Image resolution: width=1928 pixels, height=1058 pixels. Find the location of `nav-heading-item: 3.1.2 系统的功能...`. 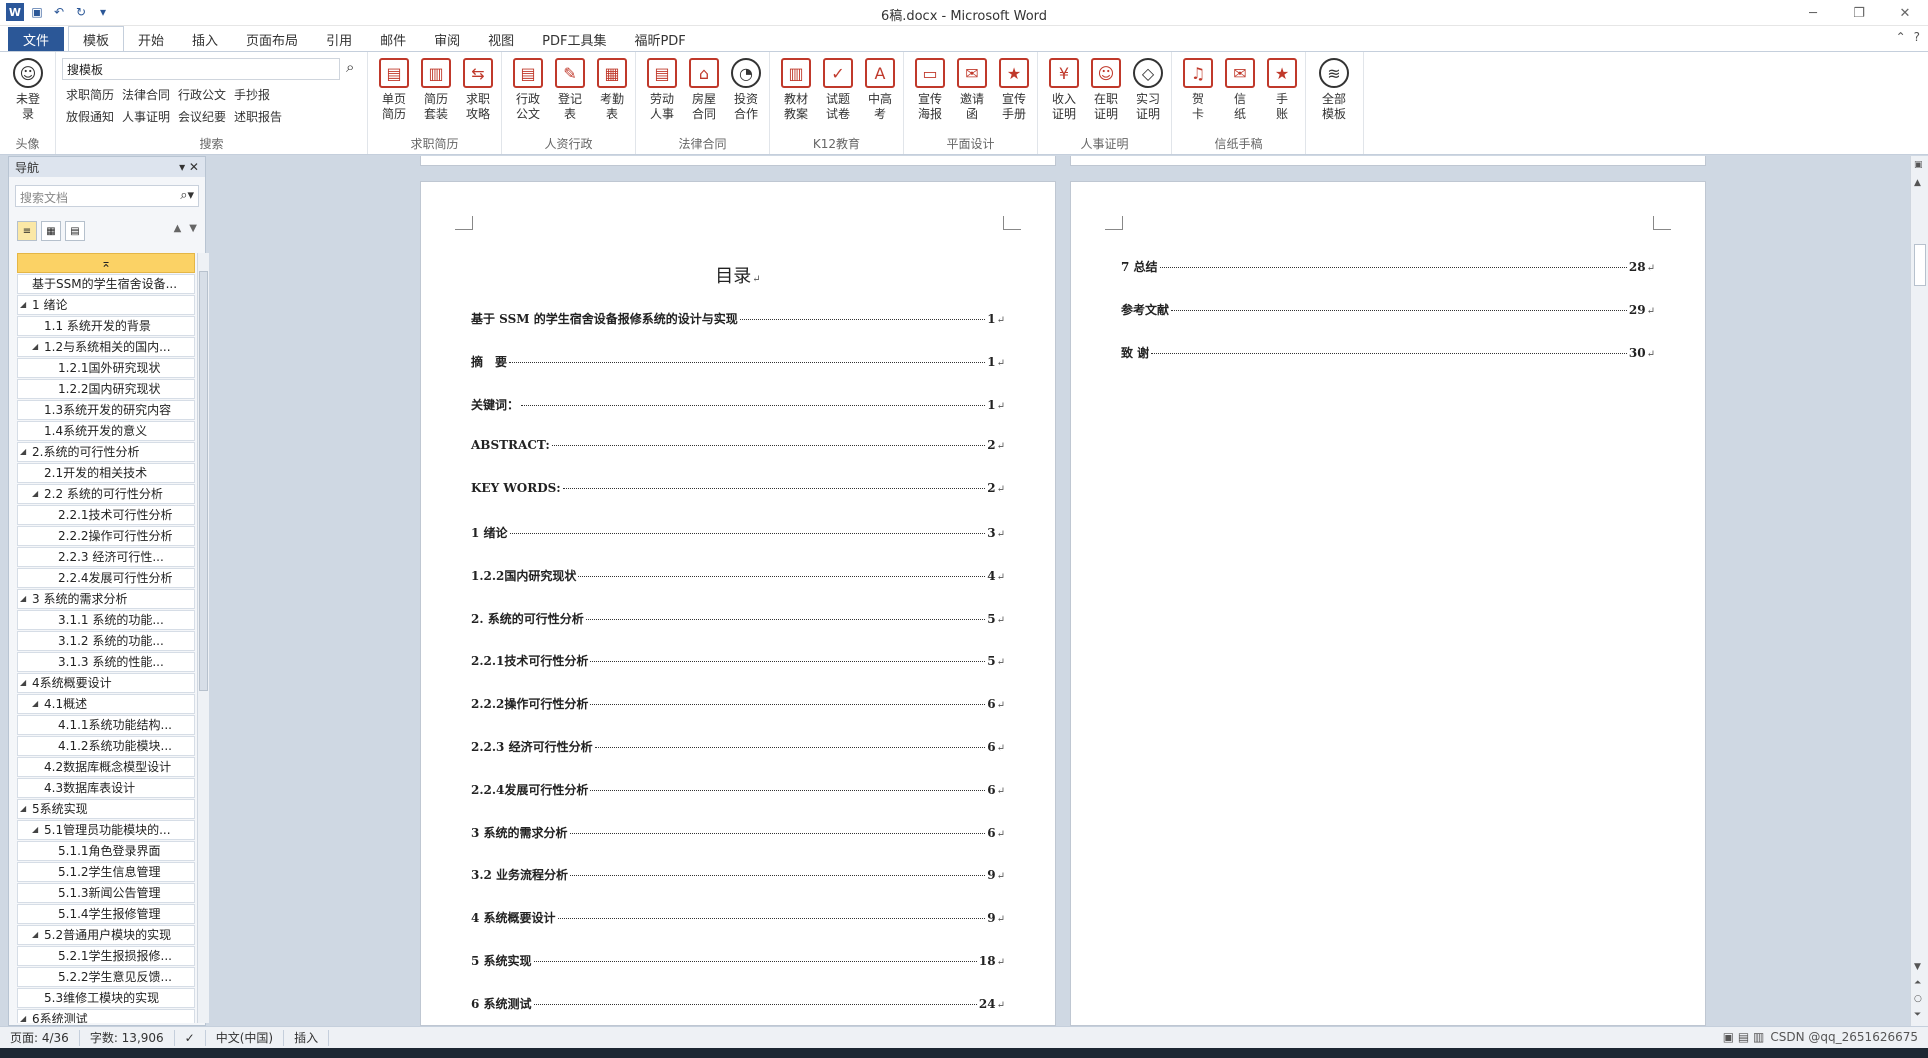

nav-heading-item: 3.1.2 系统的功能... is located at coordinates (106, 641).